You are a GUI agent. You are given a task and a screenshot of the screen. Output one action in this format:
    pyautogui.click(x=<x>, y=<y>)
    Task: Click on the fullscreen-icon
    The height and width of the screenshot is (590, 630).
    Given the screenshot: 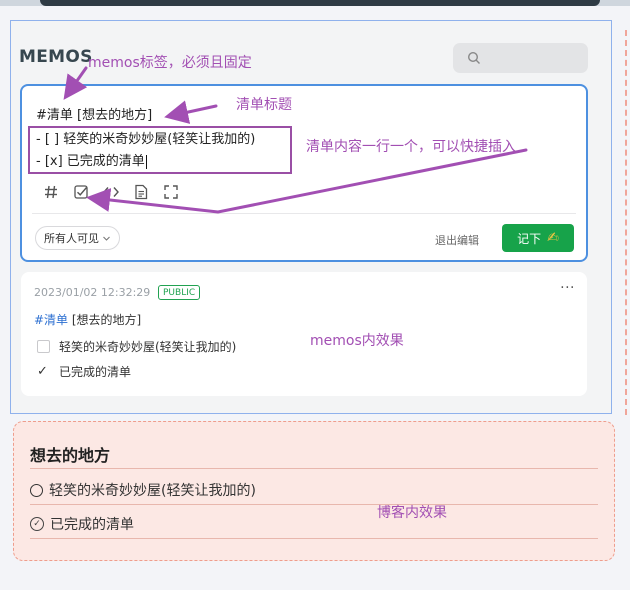 What is the action you would take?
    pyautogui.click(x=171, y=192)
    